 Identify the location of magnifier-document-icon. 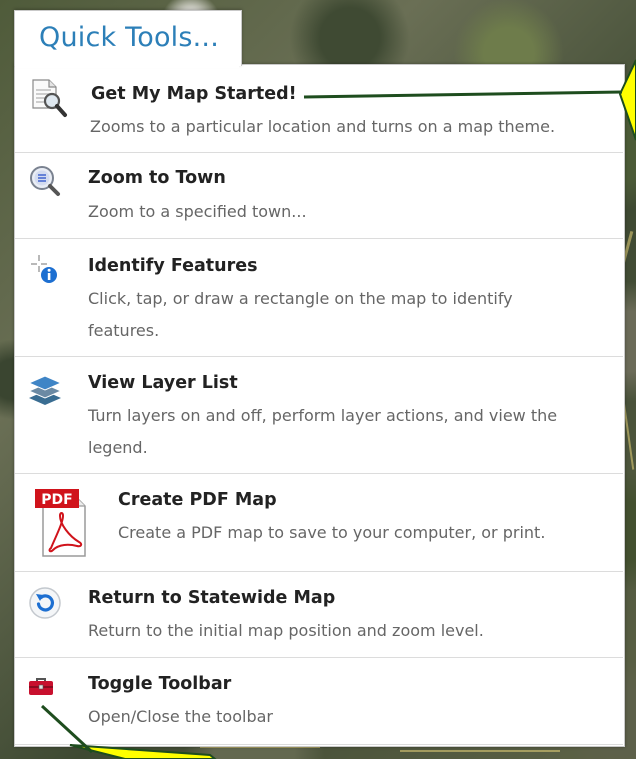
(49, 98).